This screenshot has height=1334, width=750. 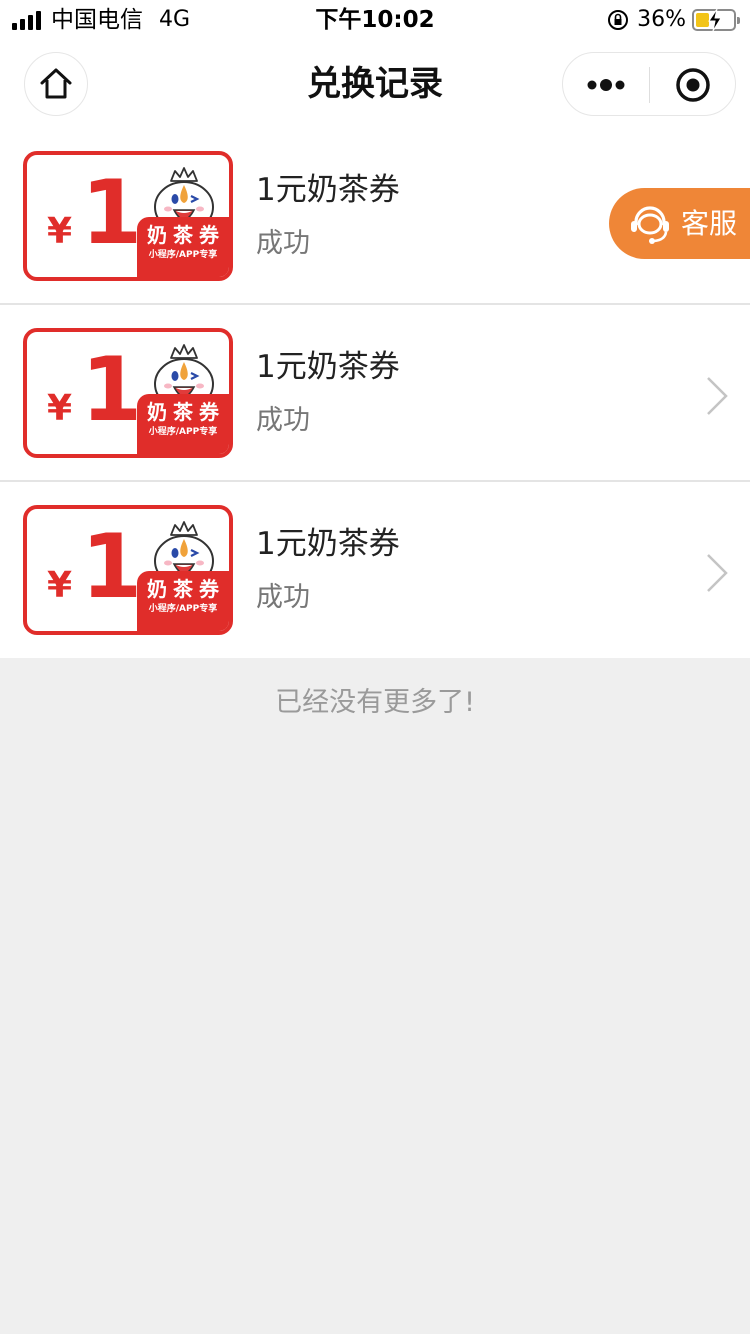 I want to click on close-button, so click(x=693, y=85).